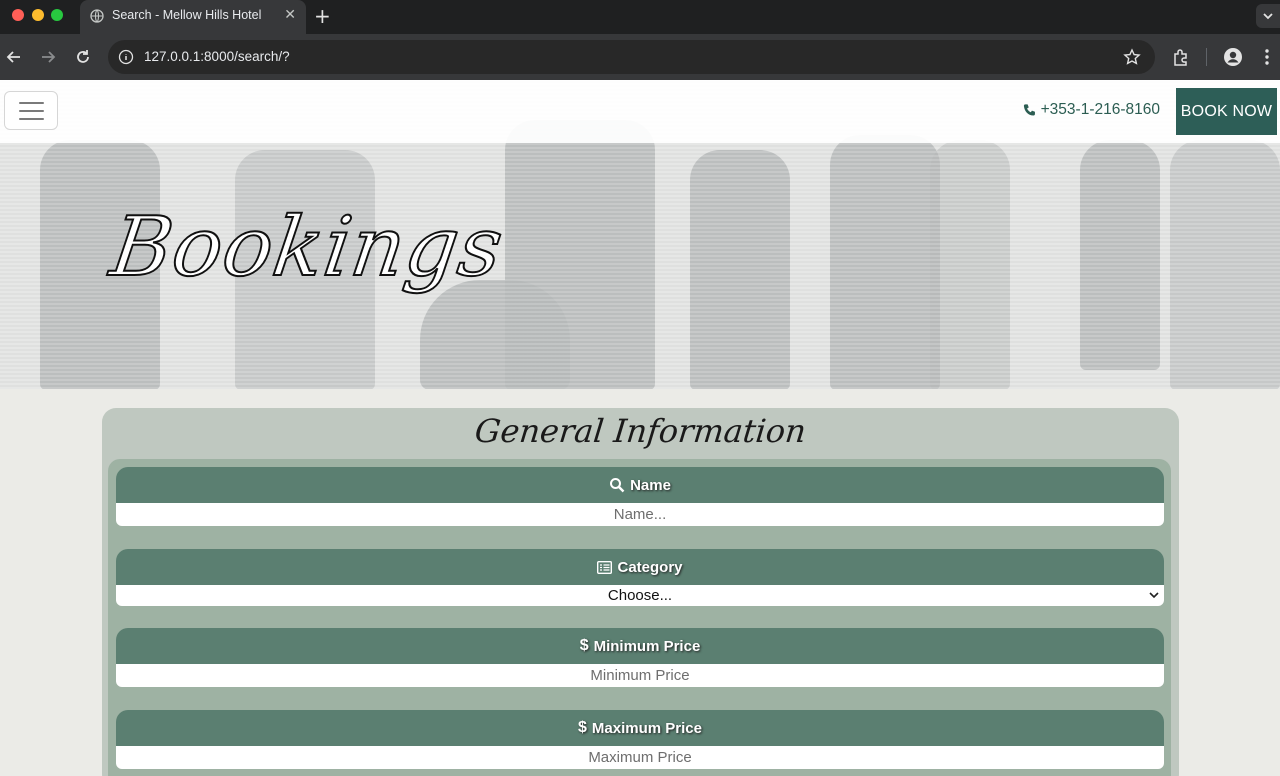 This screenshot has height=776, width=1280. I want to click on search-icon, so click(617, 485).